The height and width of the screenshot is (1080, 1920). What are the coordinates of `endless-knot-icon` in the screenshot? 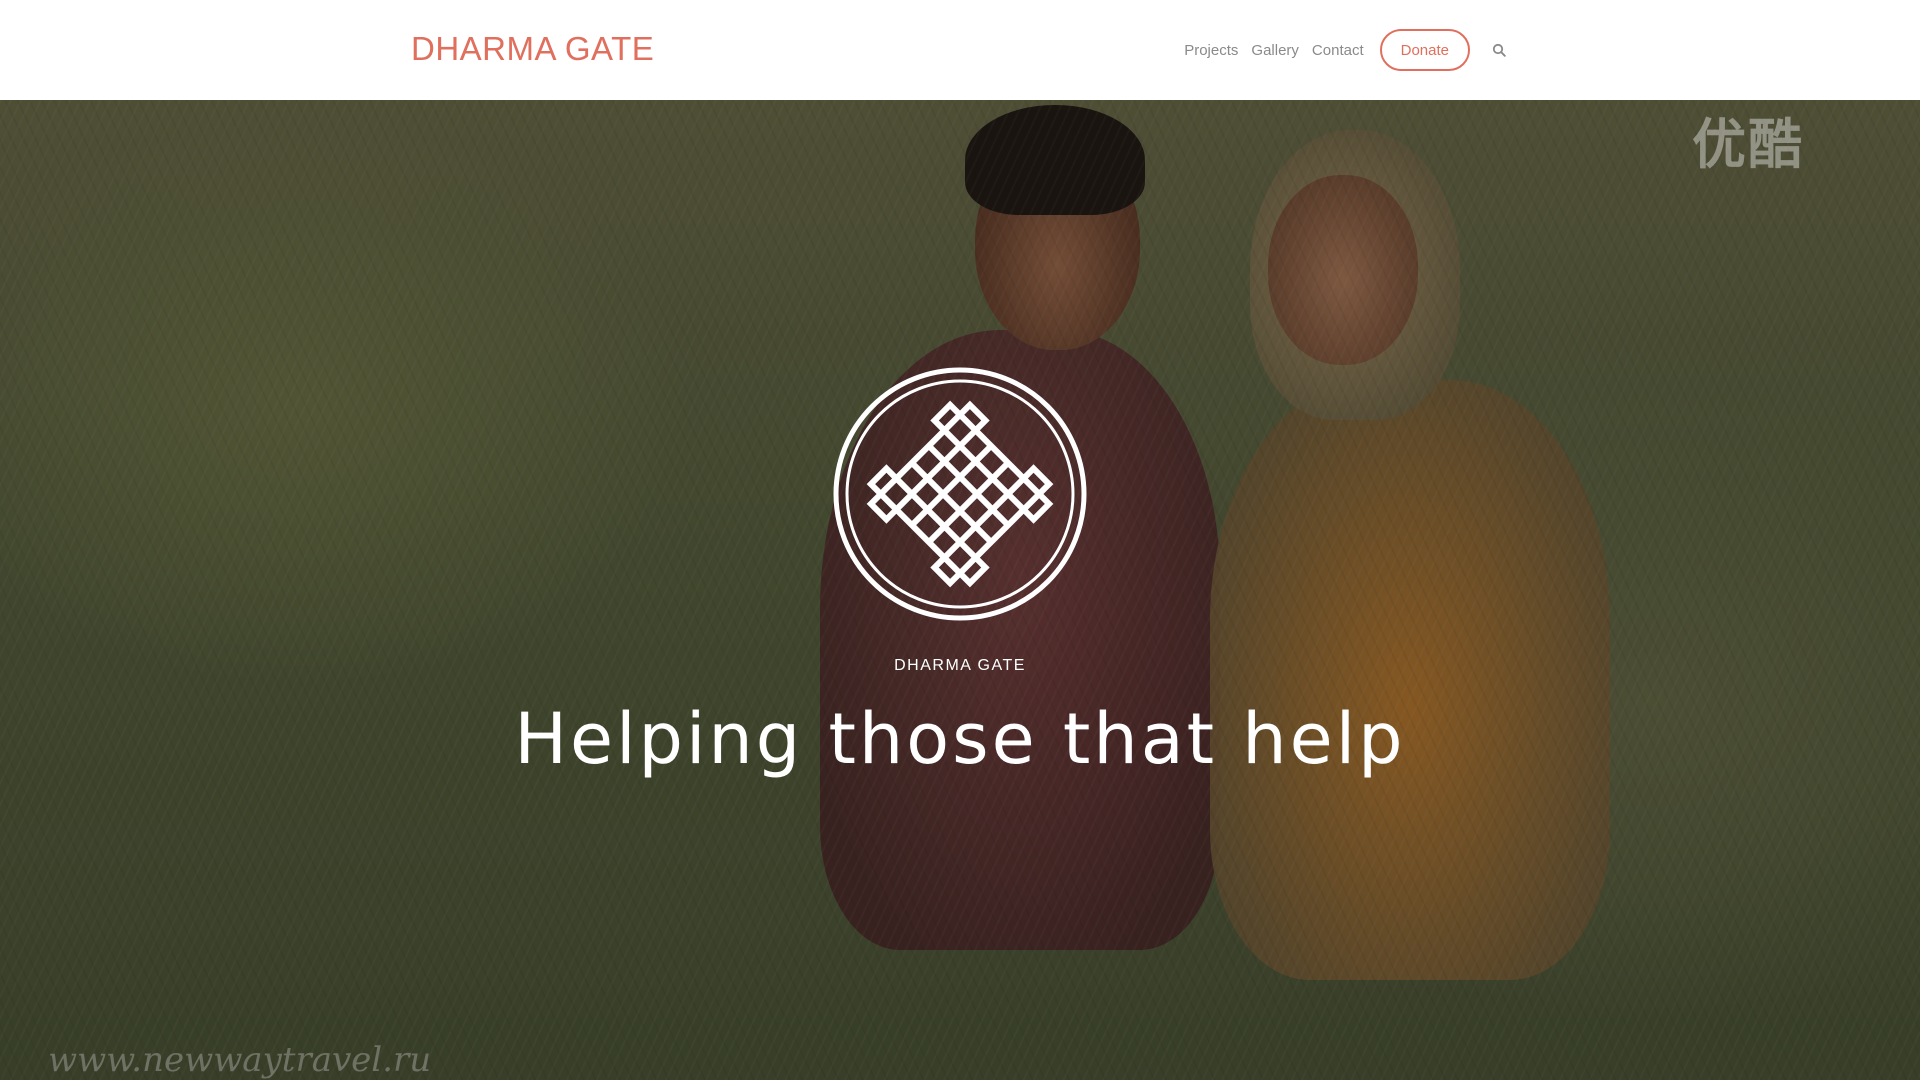 It's located at (960, 494).